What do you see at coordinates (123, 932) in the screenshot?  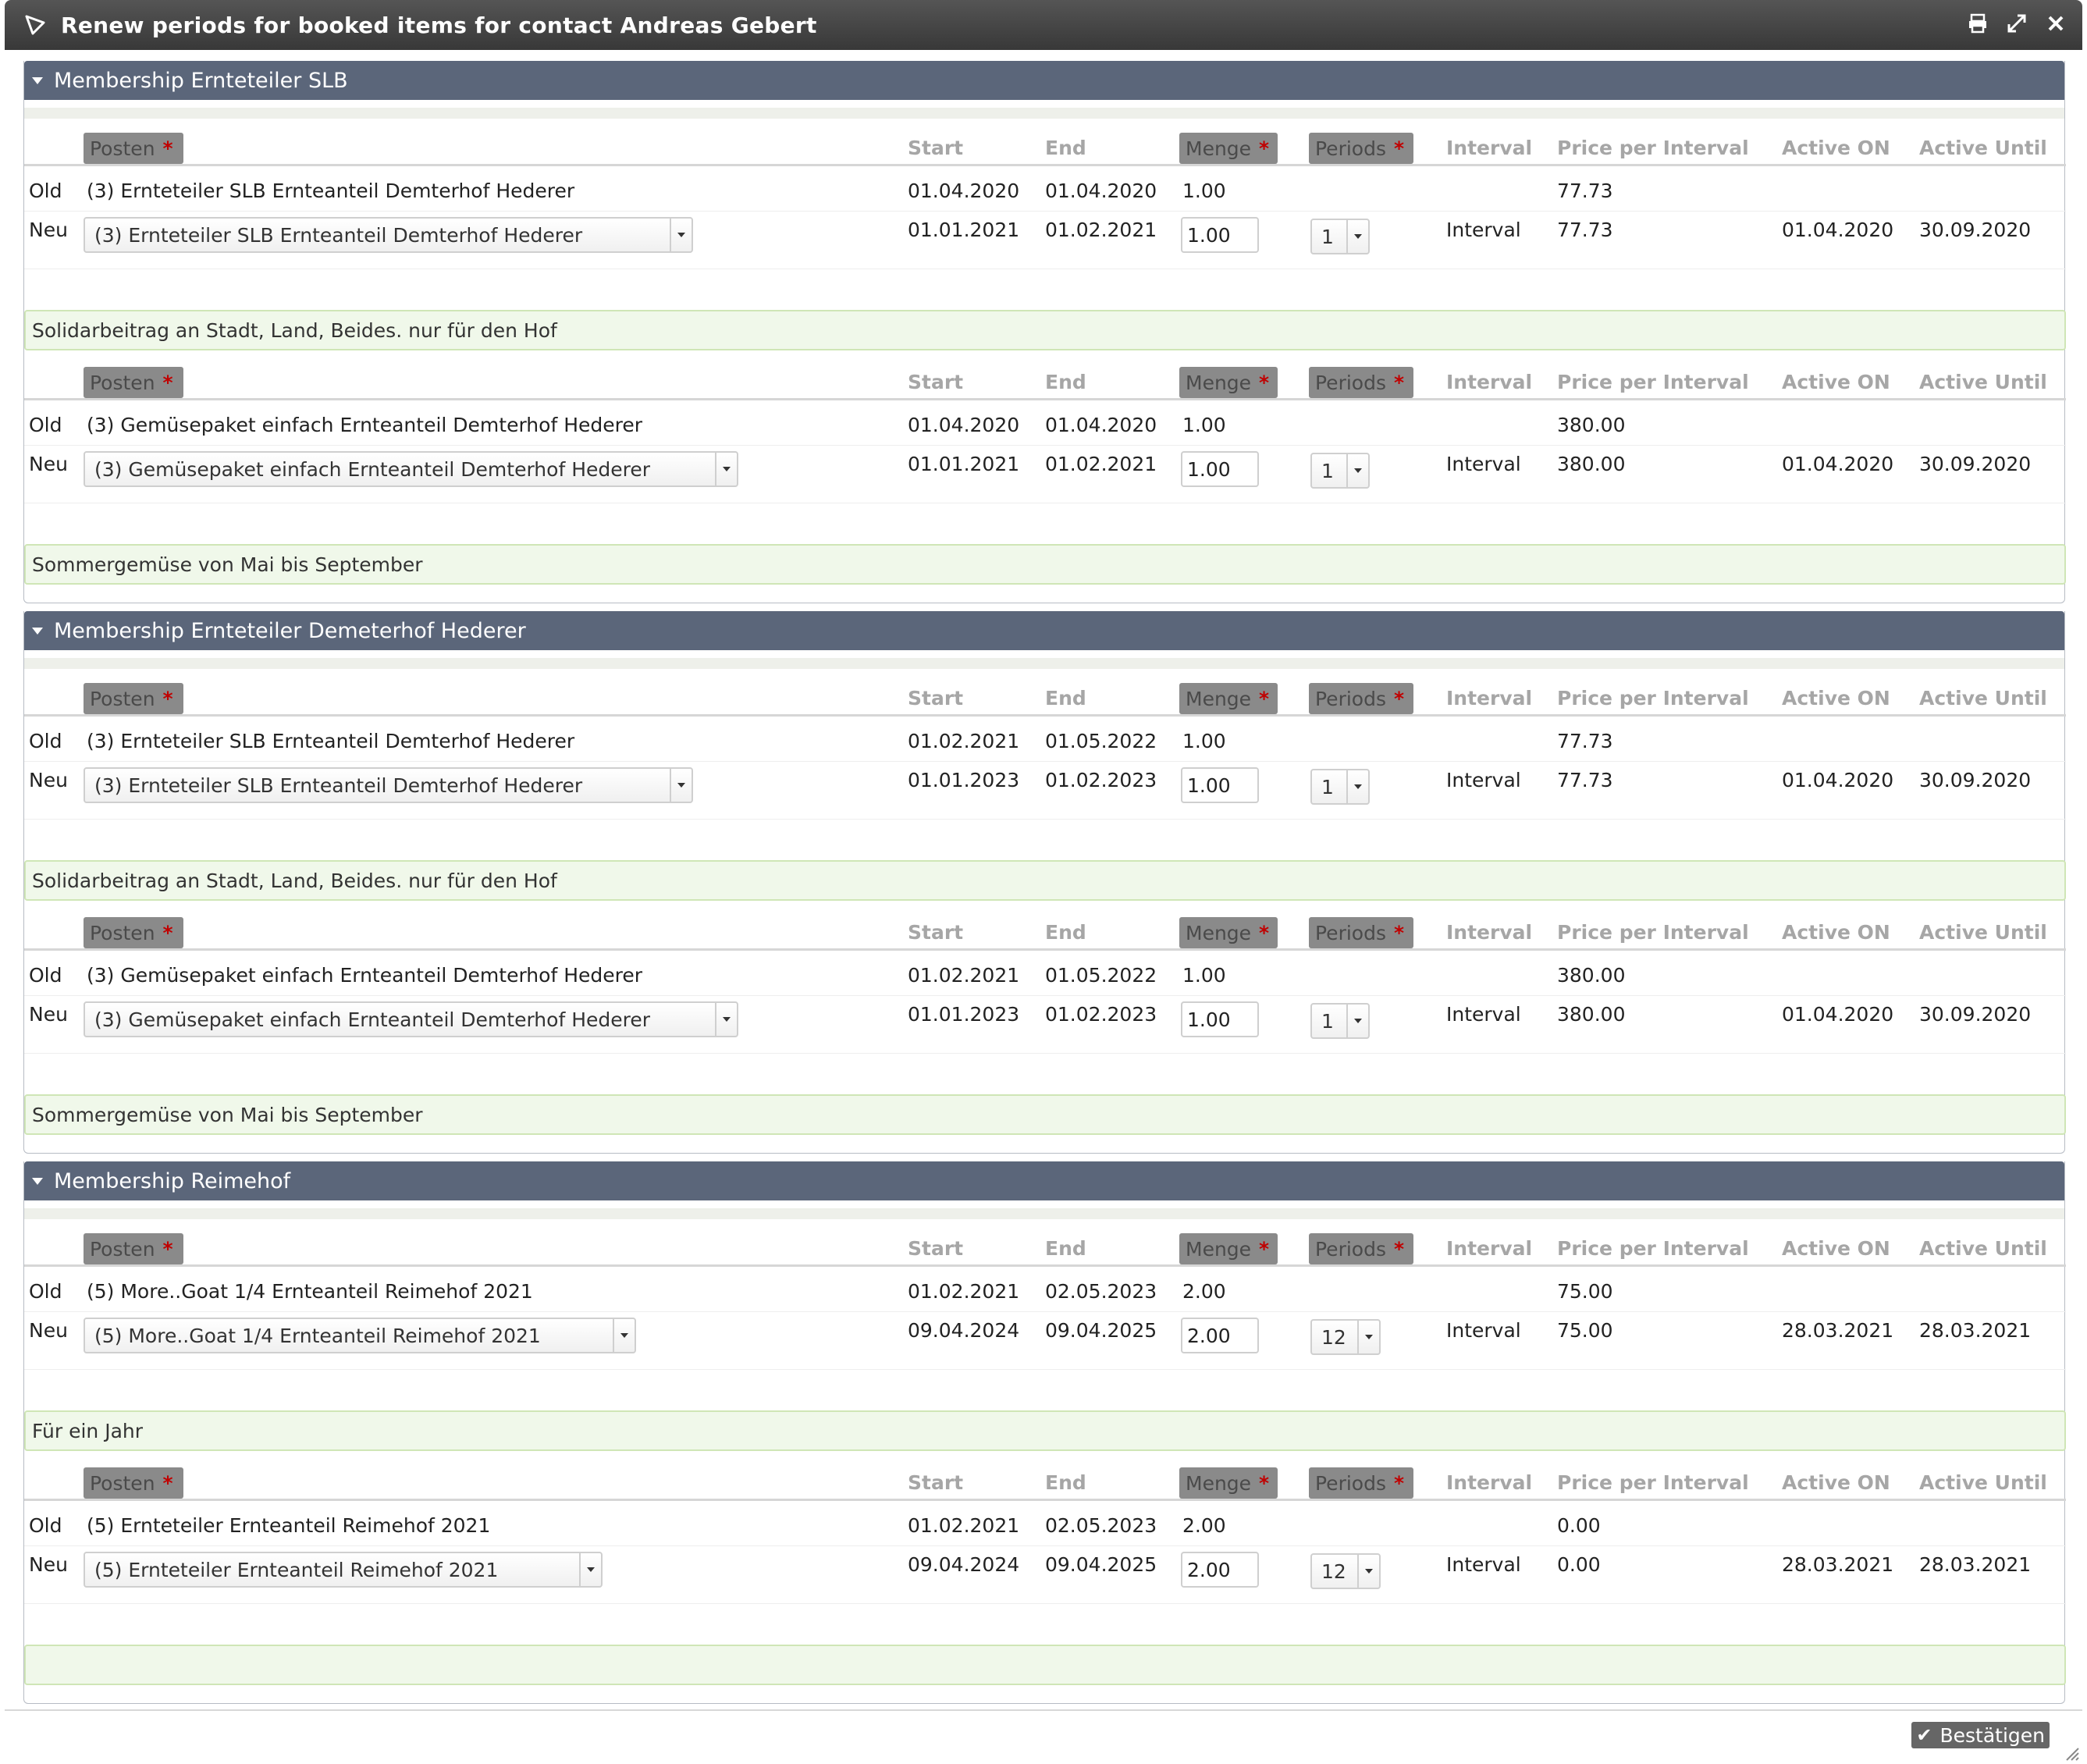 I see `posten-header-label: Posten` at bounding box center [123, 932].